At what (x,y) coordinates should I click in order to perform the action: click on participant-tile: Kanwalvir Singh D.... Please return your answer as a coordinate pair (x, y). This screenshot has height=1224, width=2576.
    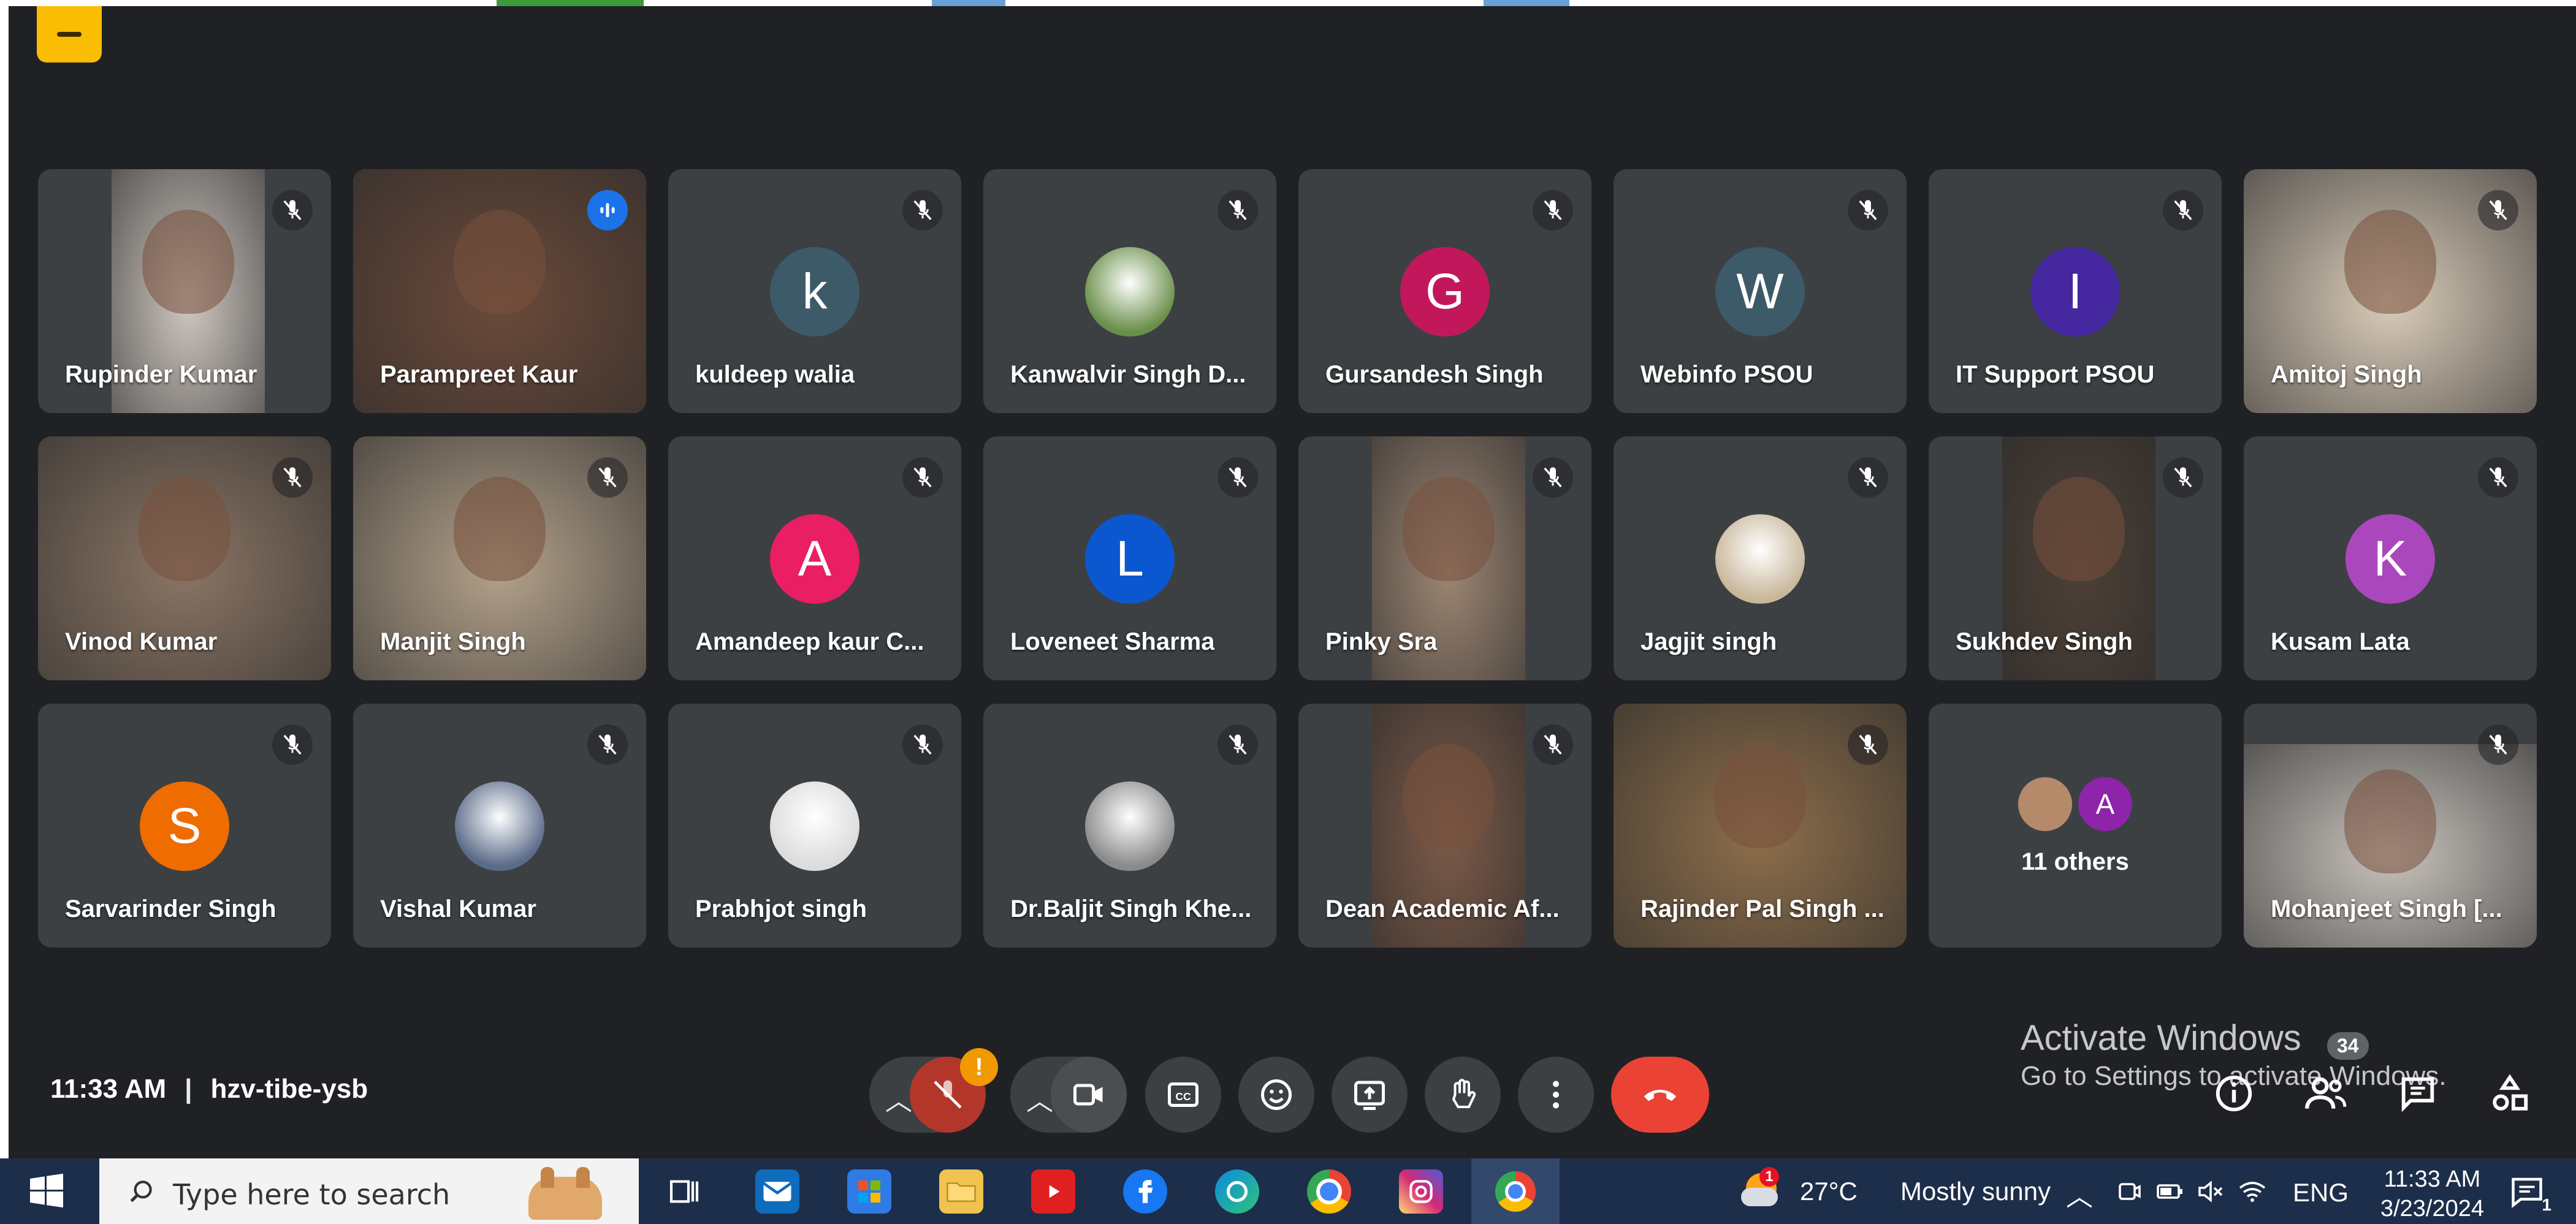
    Looking at the image, I should click on (1129, 291).